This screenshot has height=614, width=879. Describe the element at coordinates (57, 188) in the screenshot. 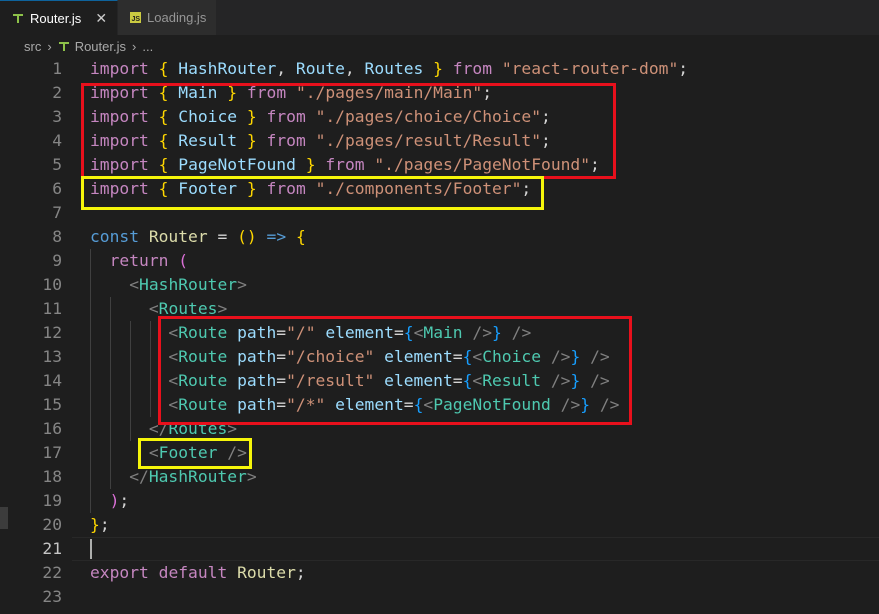

I see `line-number: 6` at that location.